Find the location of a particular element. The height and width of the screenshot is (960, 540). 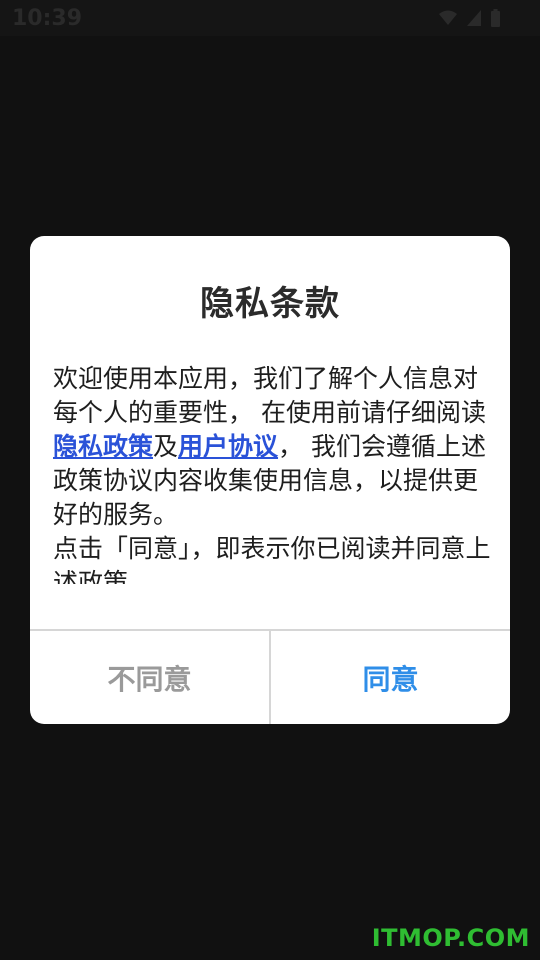

watermark: ITMOP.COM is located at coordinates (450, 938).